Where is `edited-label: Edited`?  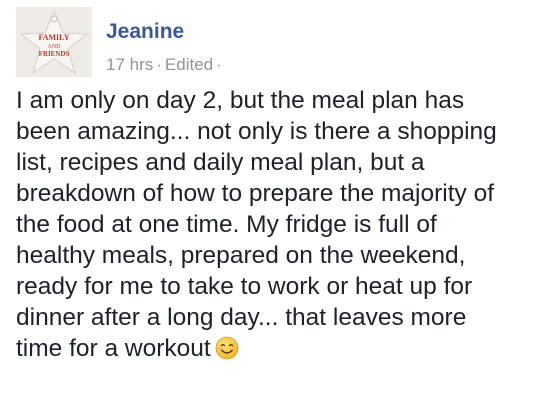
edited-label: Edited is located at coordinates (189, 64).